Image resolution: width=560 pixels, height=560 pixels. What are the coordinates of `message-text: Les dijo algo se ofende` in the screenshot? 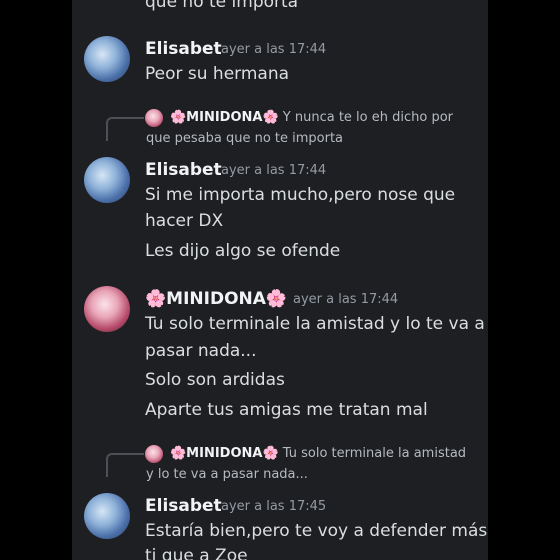 It's located at (242, 251).